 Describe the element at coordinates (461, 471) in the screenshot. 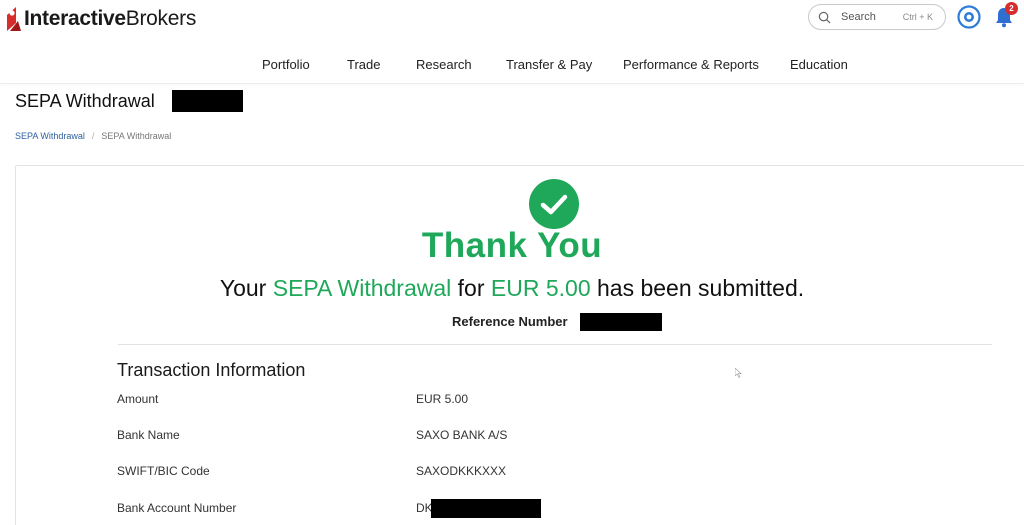

I see `swift-bic-value: SAXODKKKXXX` at that location.